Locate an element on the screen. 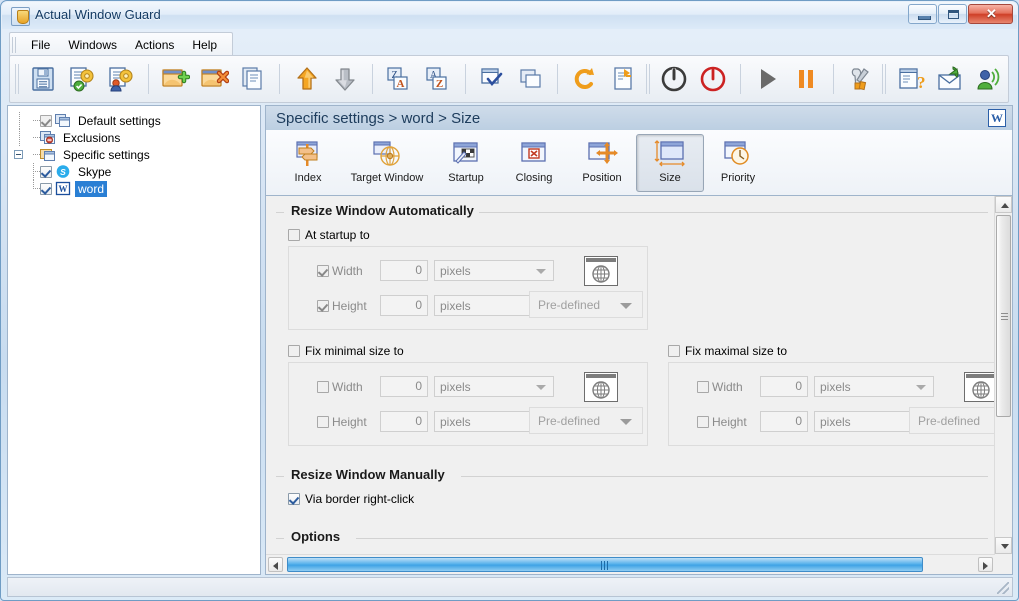  mail-button is located at coordinates (949, 79).